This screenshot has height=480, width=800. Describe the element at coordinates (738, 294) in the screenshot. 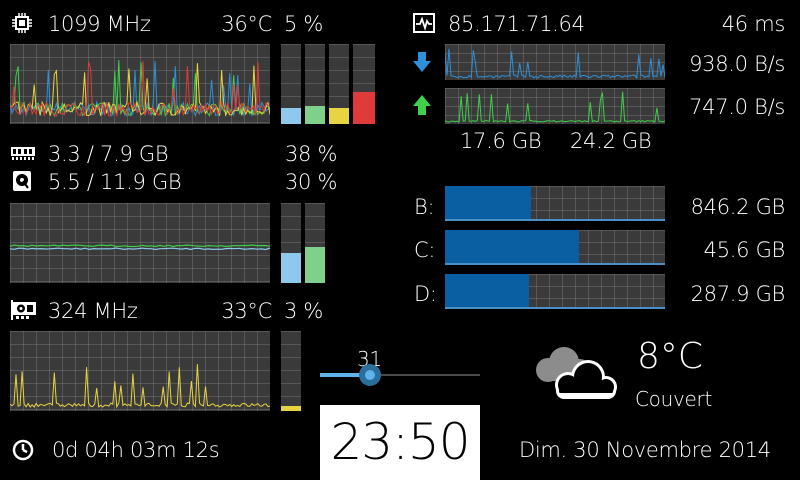

I see `disk-d-free: 287.9 GB` at that location.